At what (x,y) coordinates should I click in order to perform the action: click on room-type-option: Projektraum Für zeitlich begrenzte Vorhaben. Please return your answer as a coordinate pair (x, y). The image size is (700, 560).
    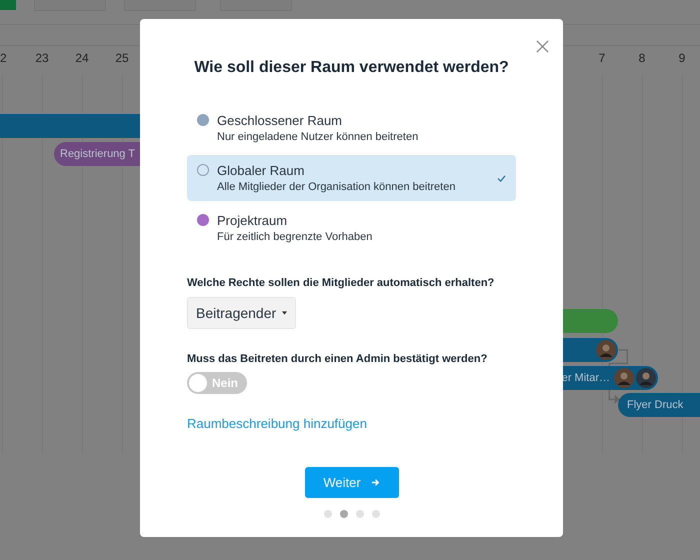
    Looking at the image, I should click on (351, 228).